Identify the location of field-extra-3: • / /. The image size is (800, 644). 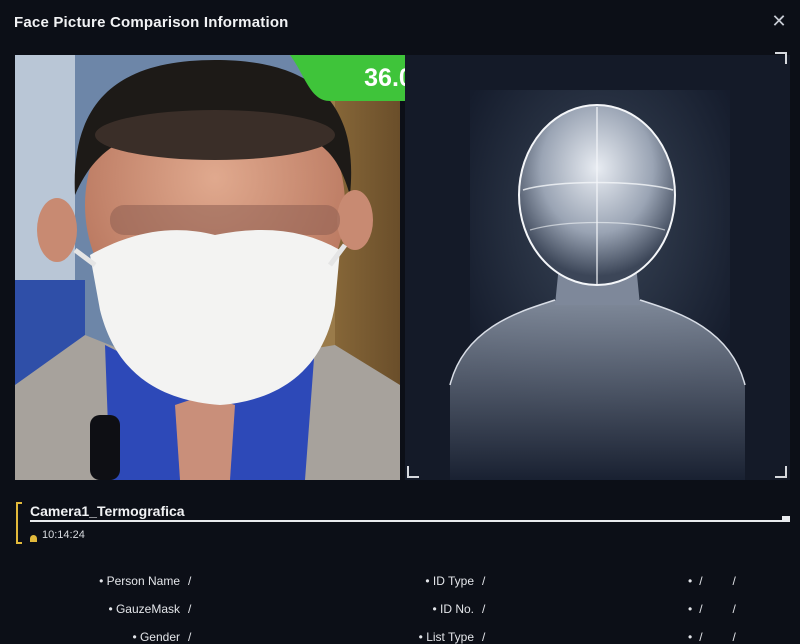
(712, 637).